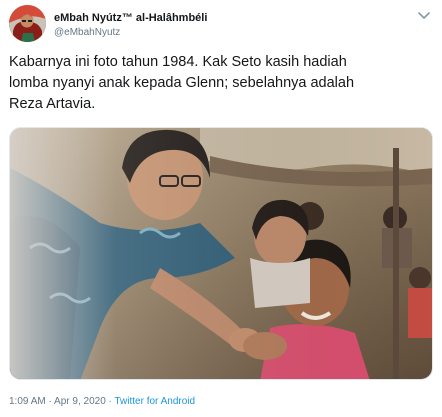 Image resolution: width=442 pixels, height=417 pixels. I want to click on author-name: eMbah Nyútz™ al-Halâhmbéli, so click(130, 18).